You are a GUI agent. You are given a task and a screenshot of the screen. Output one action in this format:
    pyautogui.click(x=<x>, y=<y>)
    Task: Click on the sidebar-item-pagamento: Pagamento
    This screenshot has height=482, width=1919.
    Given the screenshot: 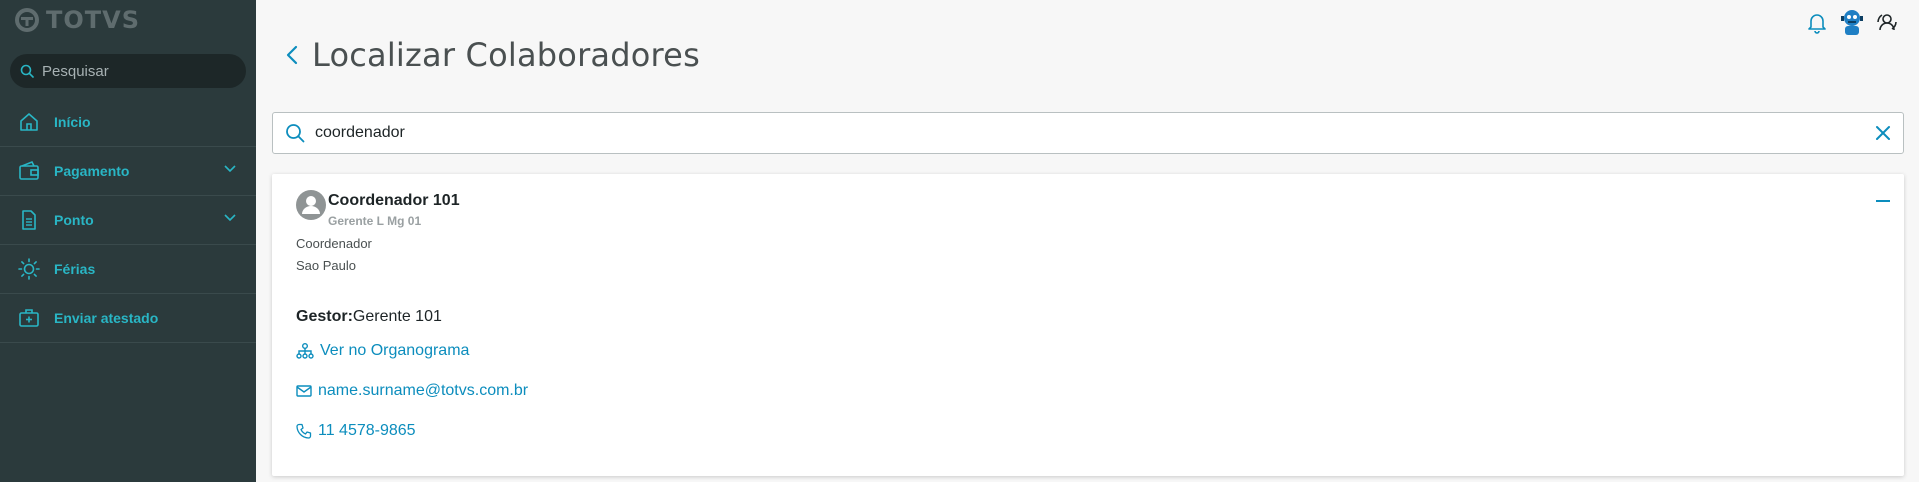 What is the action you would take?
    pyautogui.click(x=128, y=171)
    